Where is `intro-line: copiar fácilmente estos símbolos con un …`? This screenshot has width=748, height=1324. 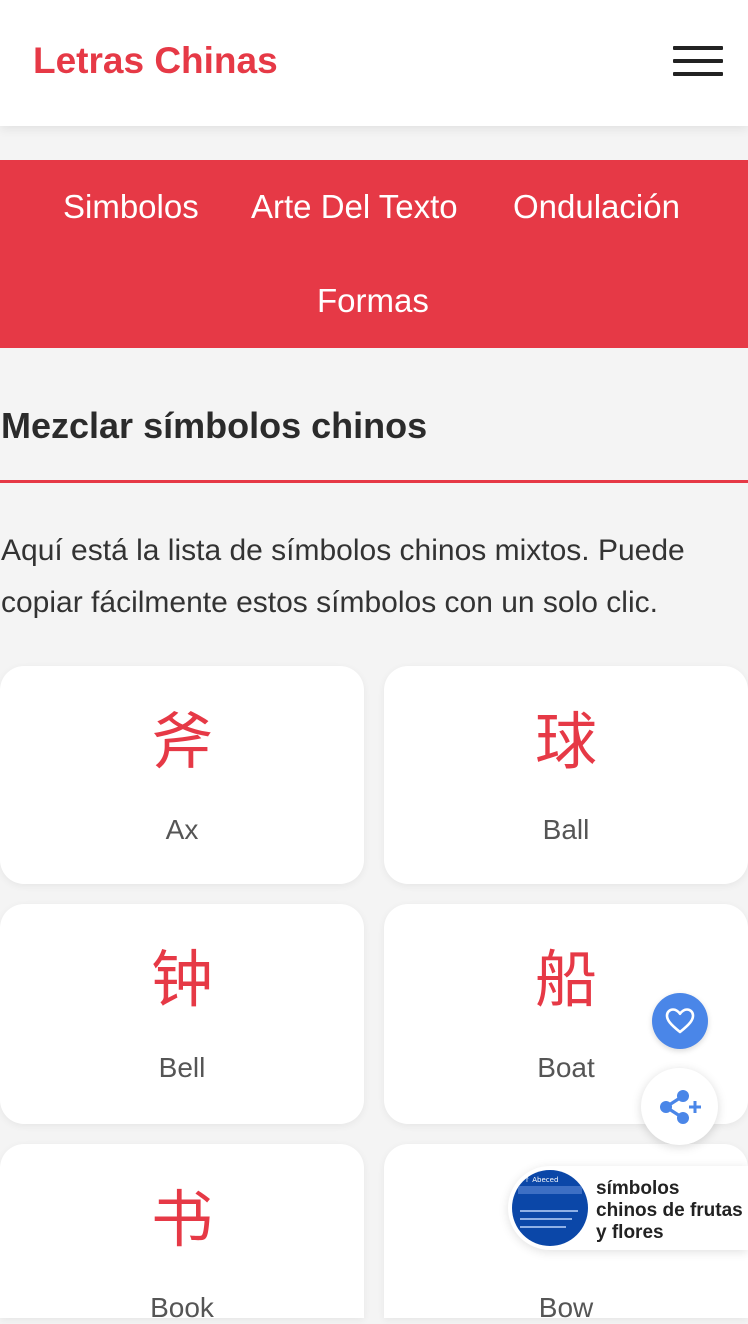 intro-line: copiar fácilmente estos símbolos con un … is located at coordinates (329, 602).